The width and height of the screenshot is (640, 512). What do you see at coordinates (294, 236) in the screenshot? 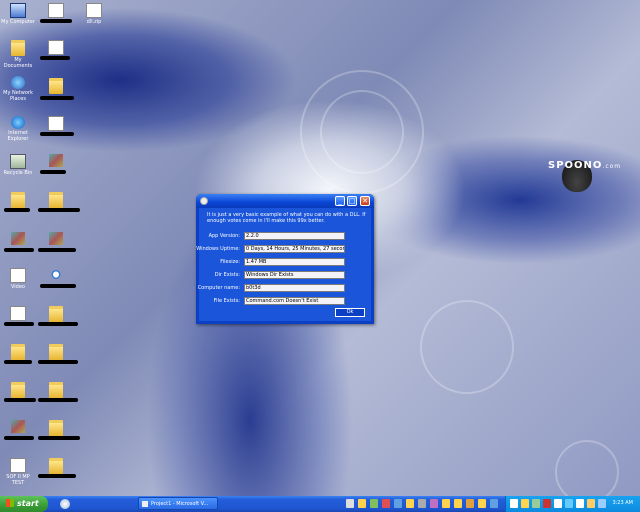
I see `app-version-field: 2.2.0` at bounding box center [294, 236].